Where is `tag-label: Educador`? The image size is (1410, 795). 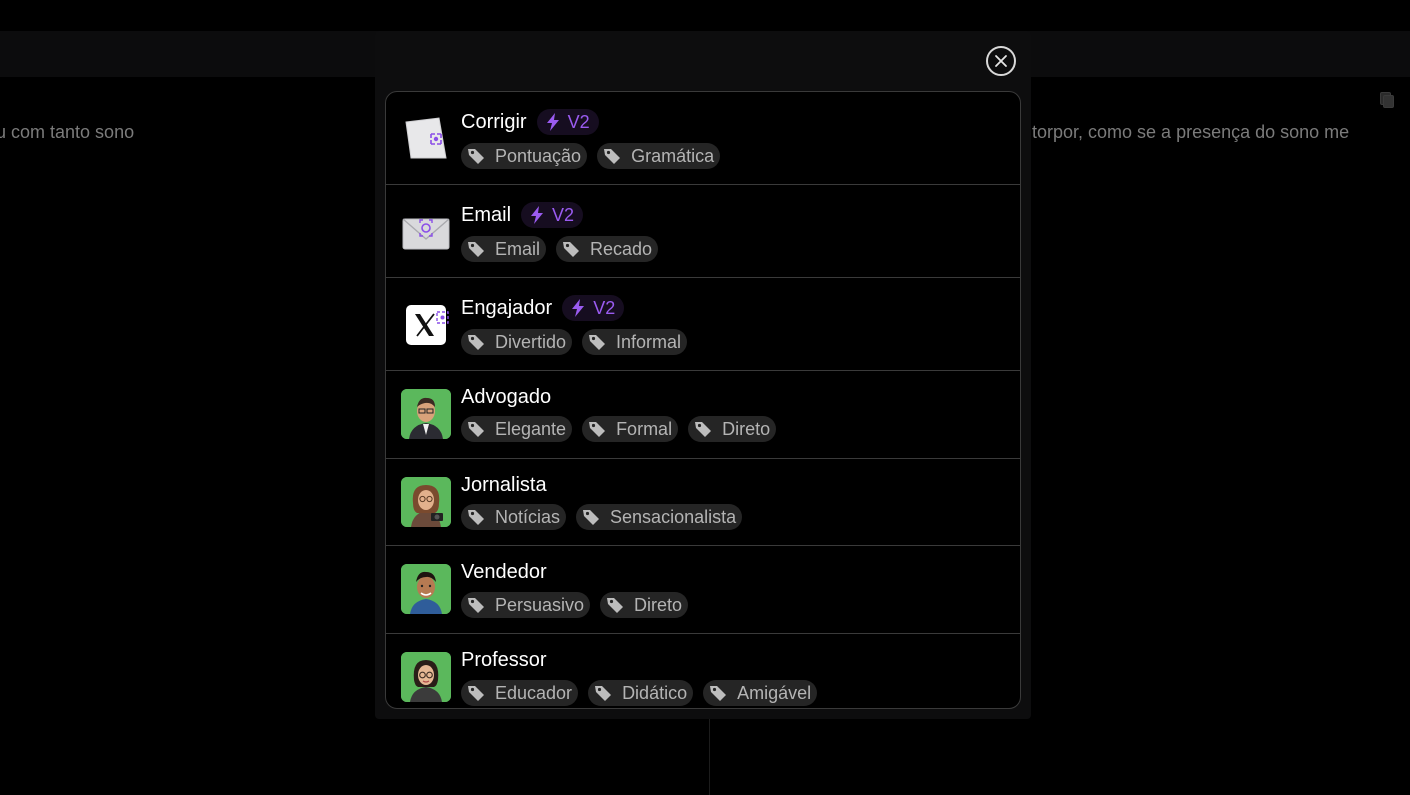 tag-label: Educador is located at coordinates (534, 692).